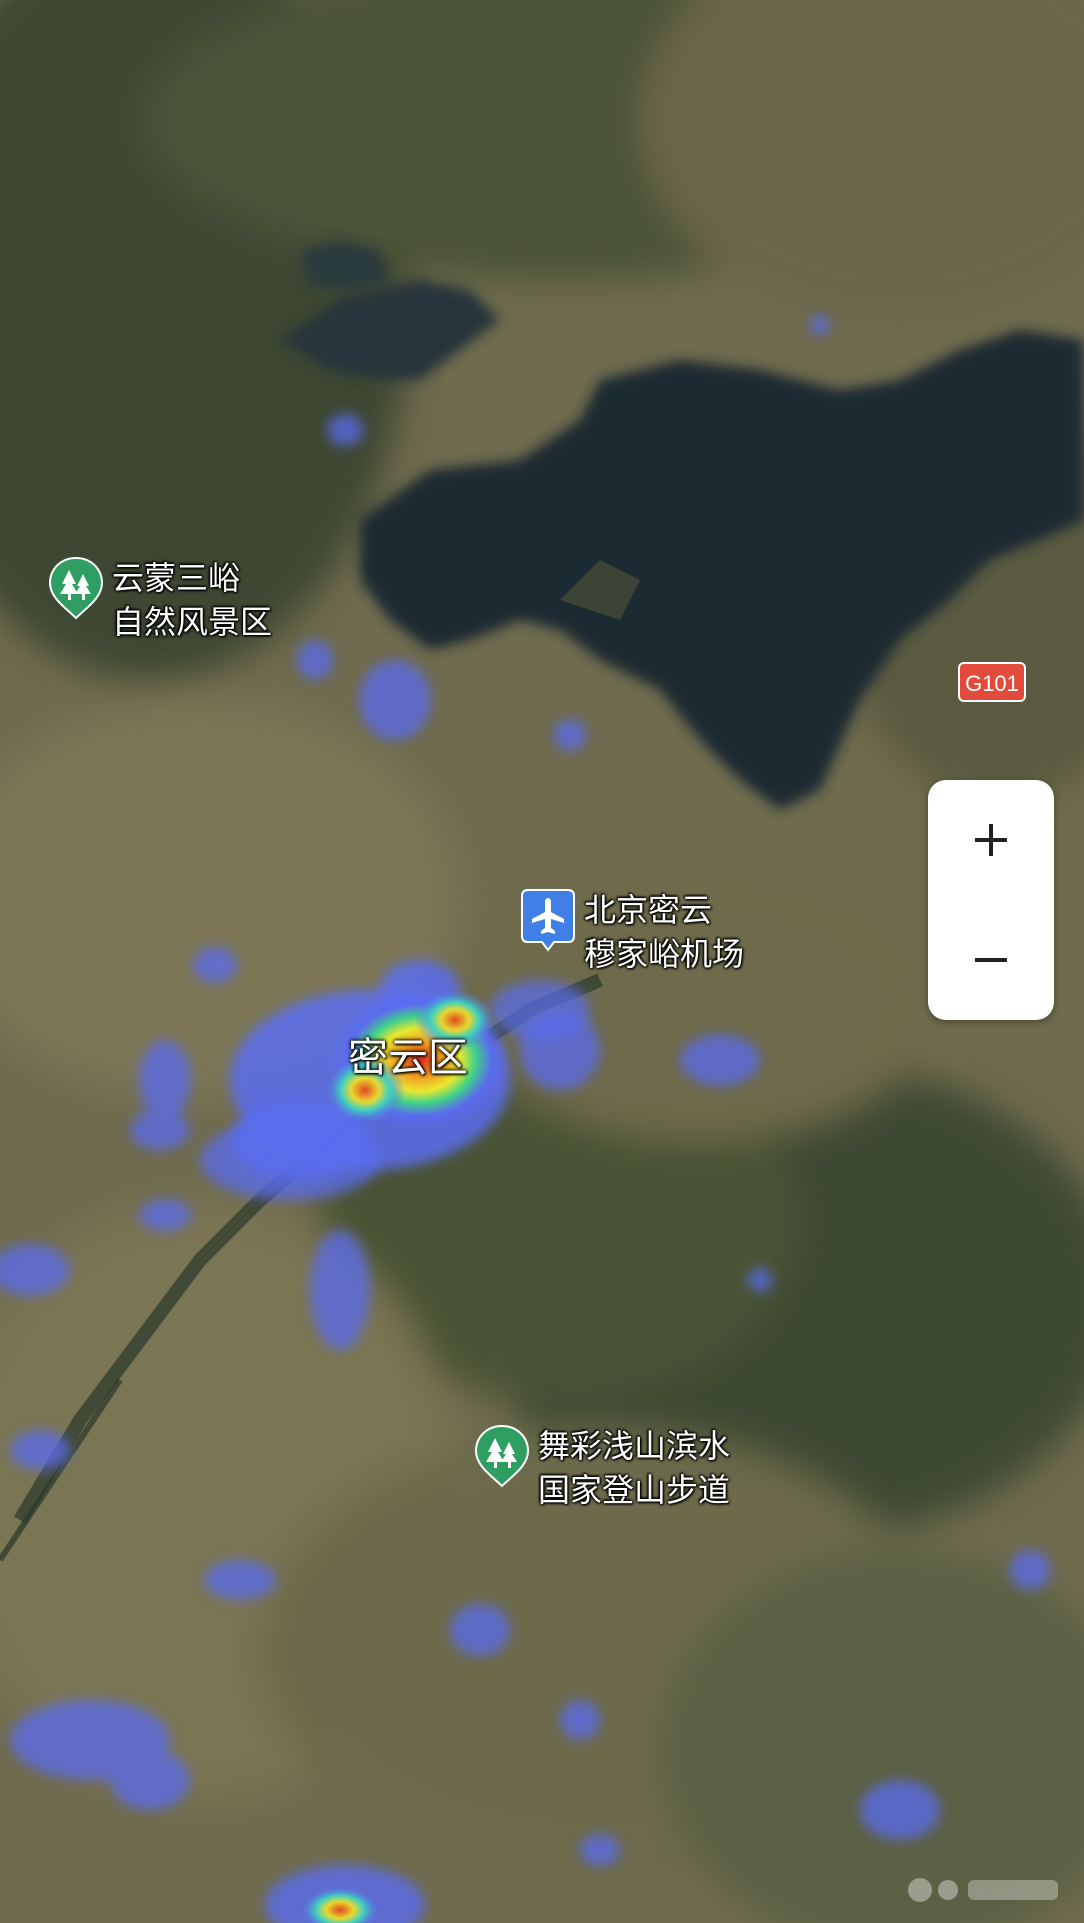  What do you see at coordinates (648, 910) in the screenshot?
I see `poi-label-line-1: 北京密云` at bounding box center [648, 910].